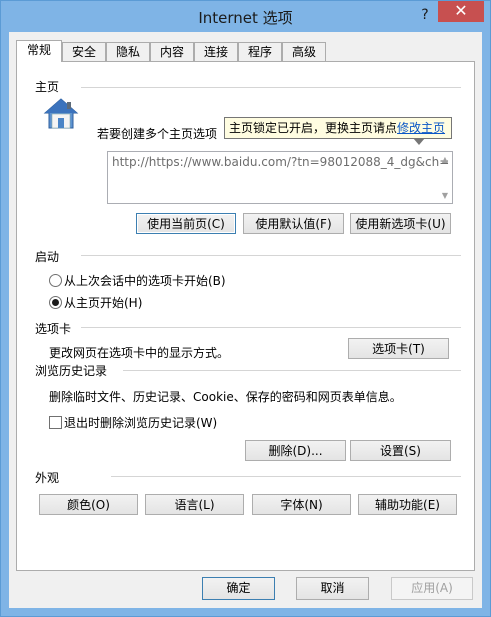 This screenshot has height=617, width=491. Describe the element at coordinates (400, 223) in the screenshot. I see `use-new-tab-button: 使用新选项卡(U)` at that location.